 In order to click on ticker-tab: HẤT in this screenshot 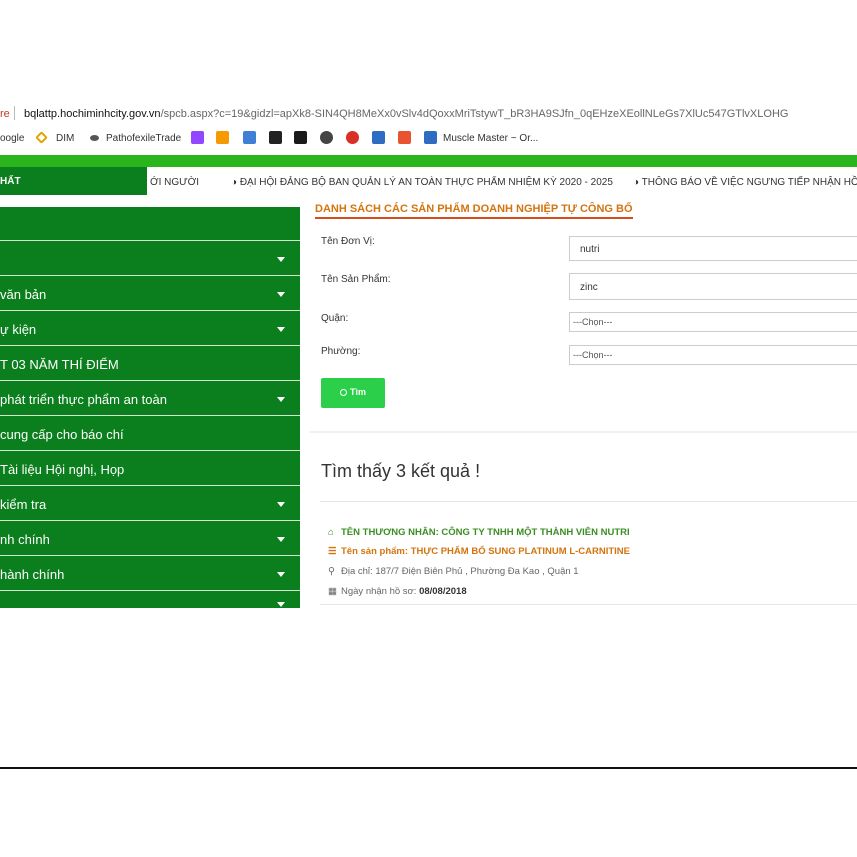, I will do `click(73, 181)`.